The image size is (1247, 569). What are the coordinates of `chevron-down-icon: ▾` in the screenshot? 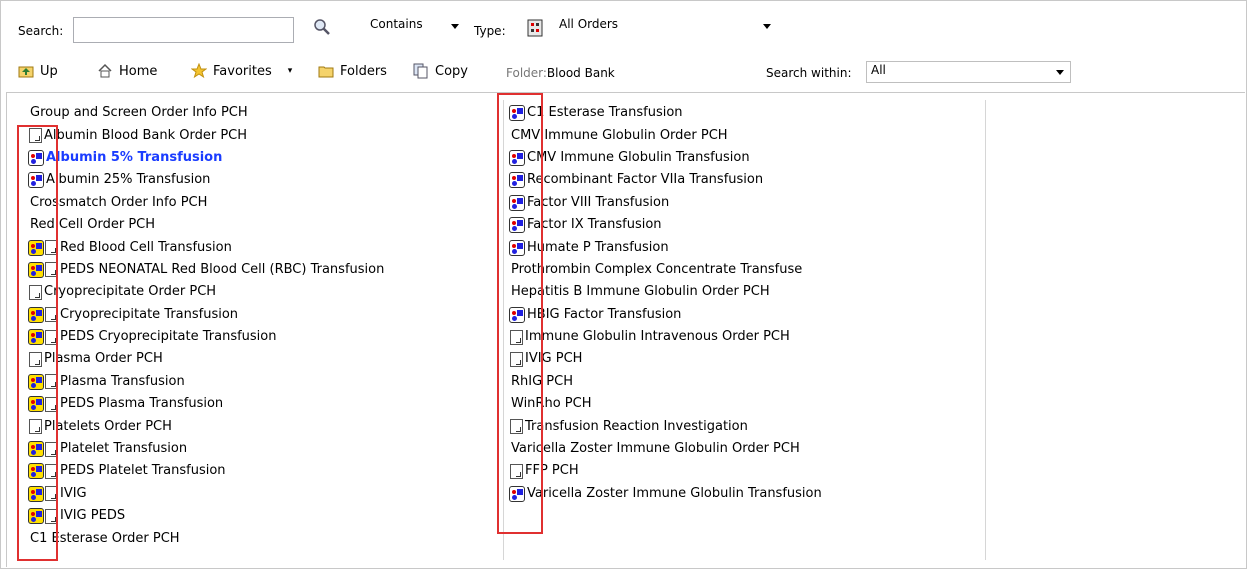 It's located at (290, 71).